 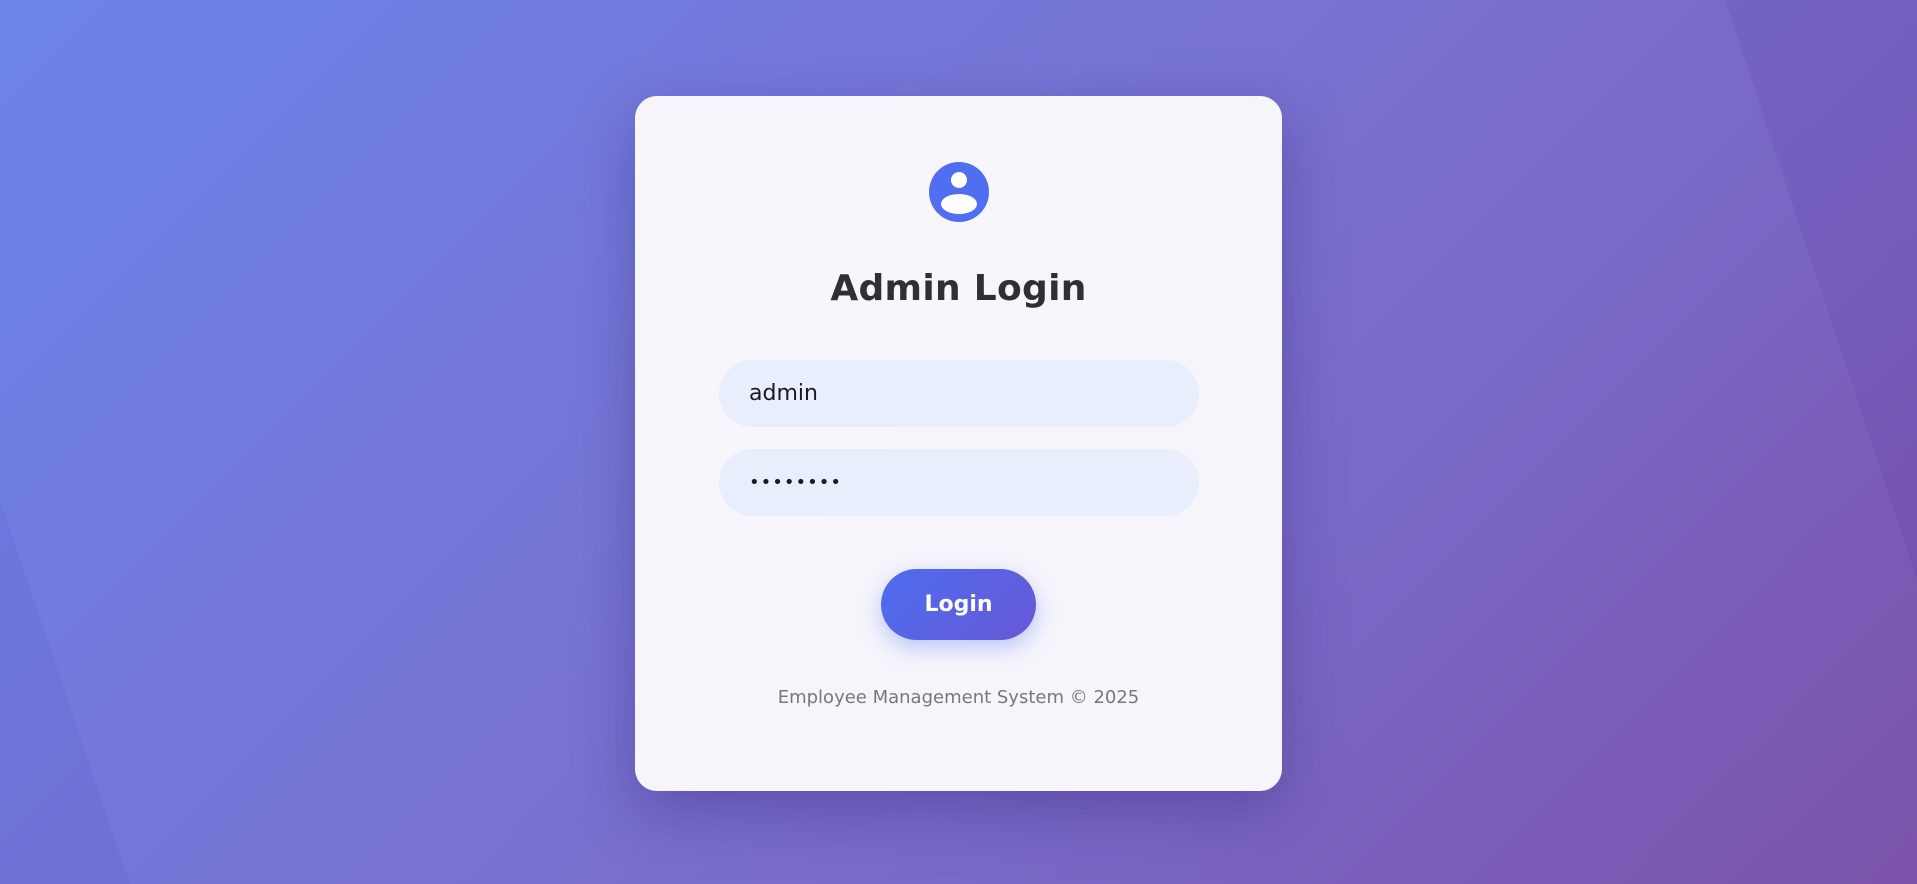 I want to click on footer-text: Employee Management System © 2025, so click(x=958, y=697).